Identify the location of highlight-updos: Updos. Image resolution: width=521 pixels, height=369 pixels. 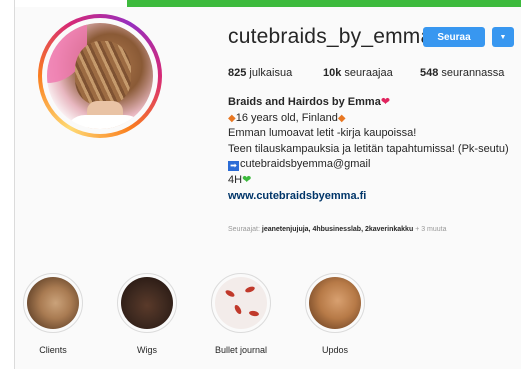
(335, 314).